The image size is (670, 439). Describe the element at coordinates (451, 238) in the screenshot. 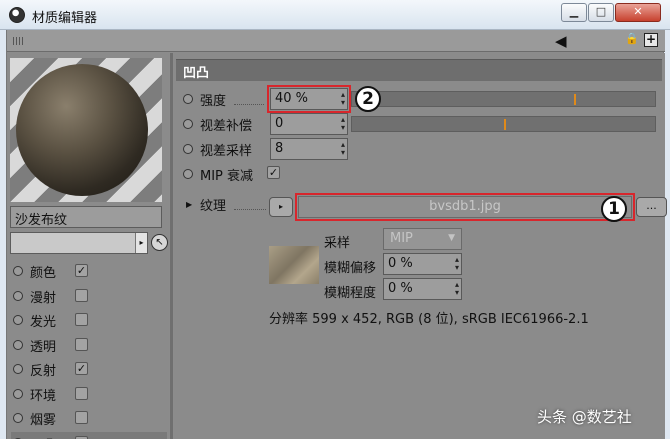

I see `chevron-down-icon: ▼` at that location.